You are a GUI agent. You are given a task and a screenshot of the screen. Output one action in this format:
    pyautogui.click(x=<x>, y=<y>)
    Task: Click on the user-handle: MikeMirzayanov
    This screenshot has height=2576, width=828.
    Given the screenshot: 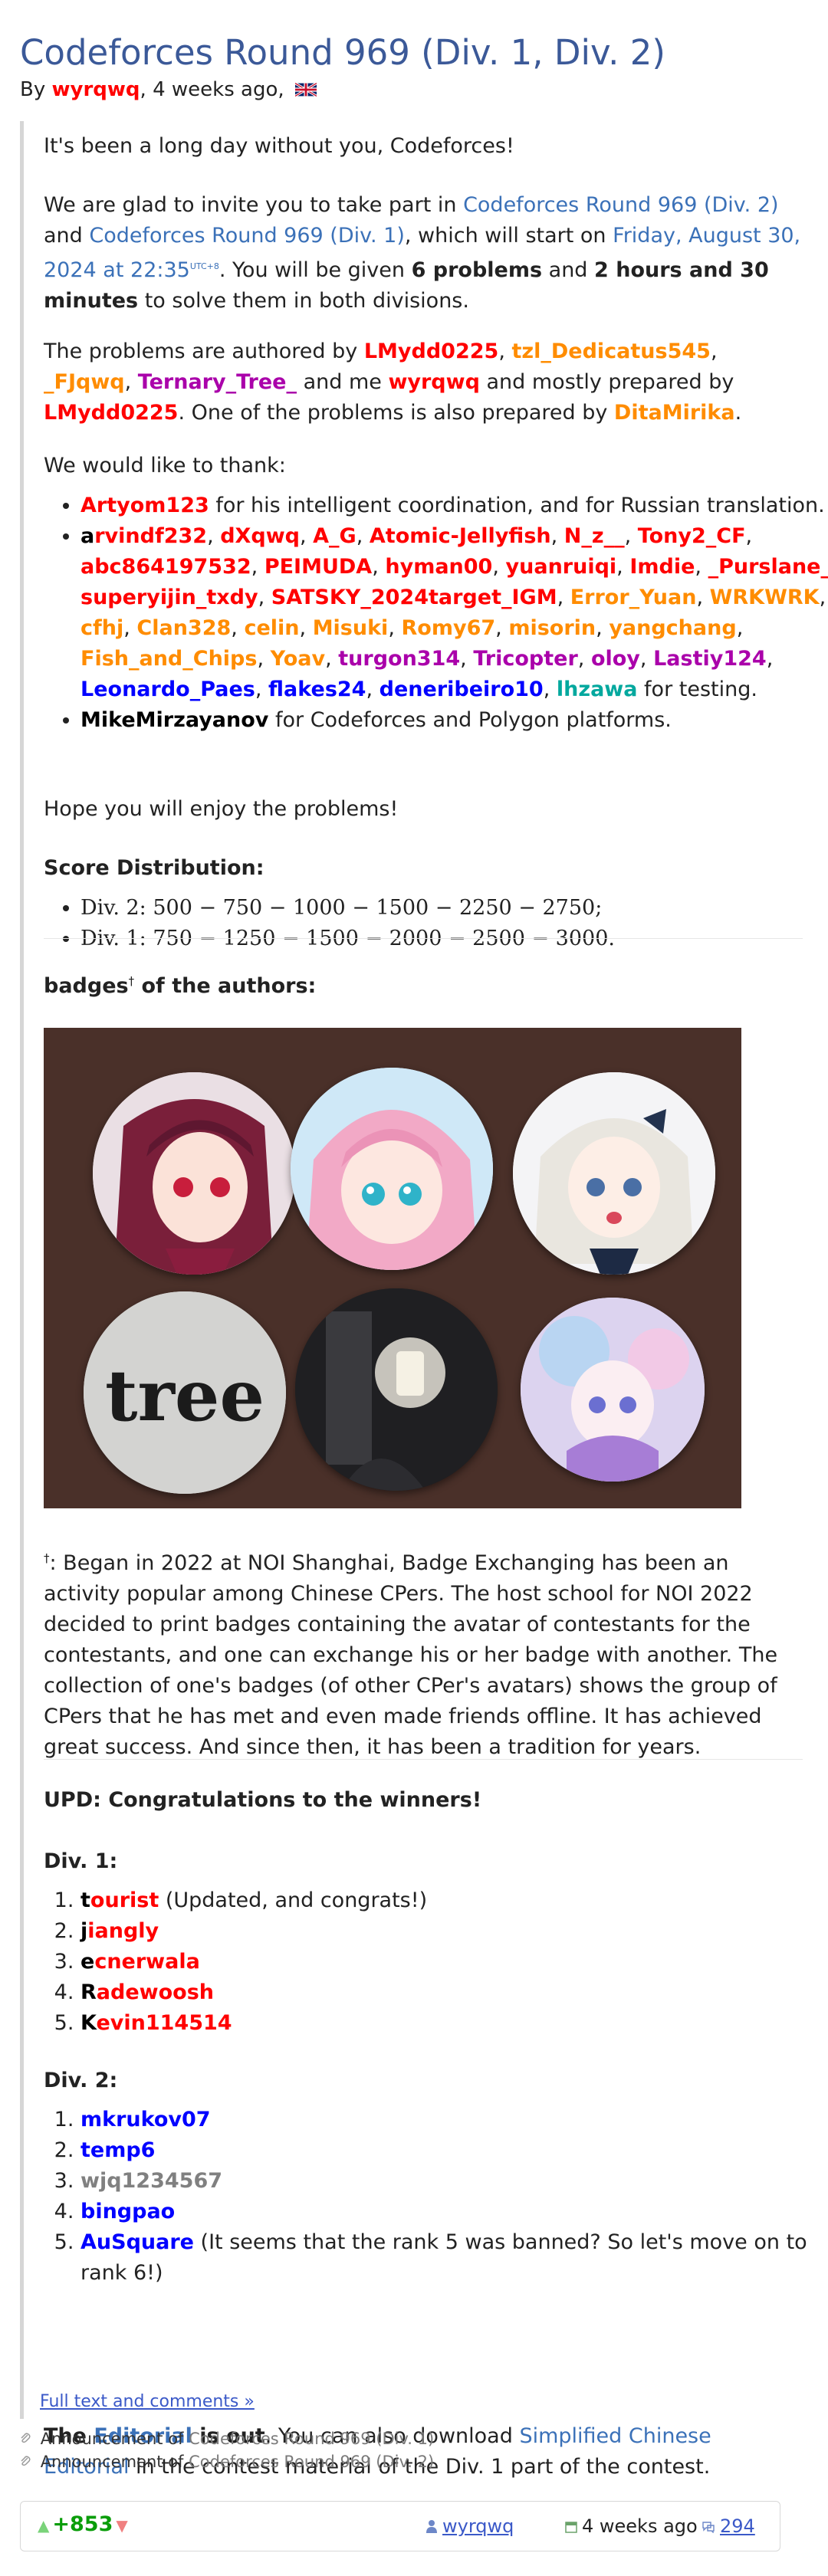 What is the action you would take?
    pyautogui.click(x=174, y=720)
    